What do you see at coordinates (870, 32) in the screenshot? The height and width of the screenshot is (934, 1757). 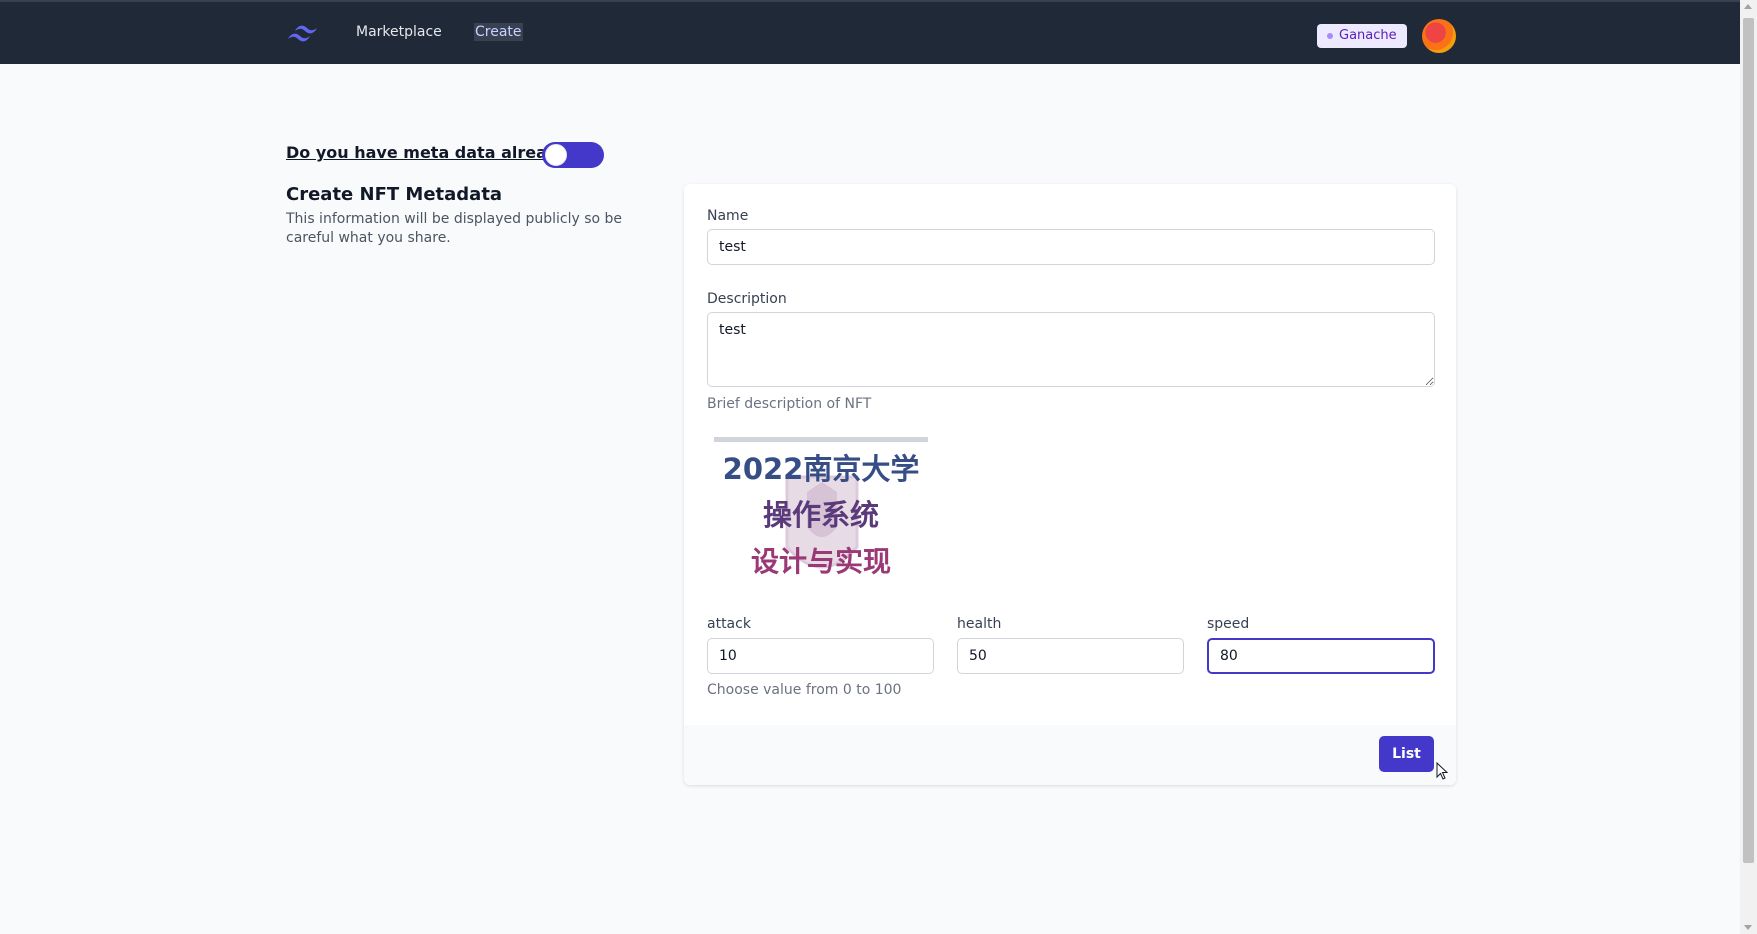 I see `navbar: Marketplace Create Ganache` at bounding box center [870, 32].